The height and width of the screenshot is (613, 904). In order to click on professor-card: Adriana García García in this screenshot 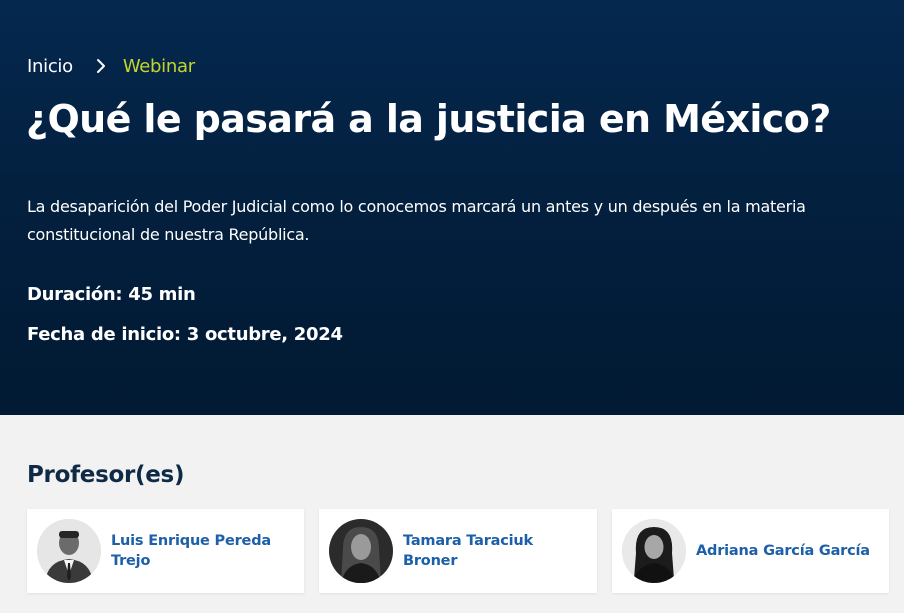, I will do `click(750, 551)`.